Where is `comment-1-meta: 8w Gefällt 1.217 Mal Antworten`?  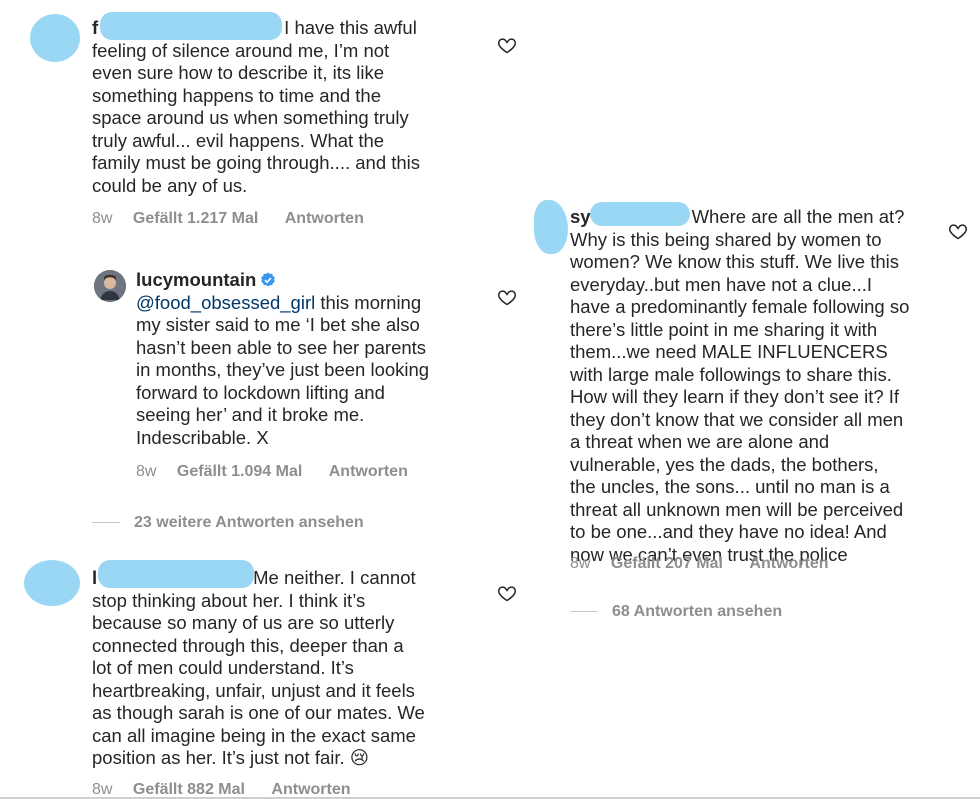
comment-1-meta: 8w Gefällt 1.217 Mal Antworten is located at coordinates (228, 219).